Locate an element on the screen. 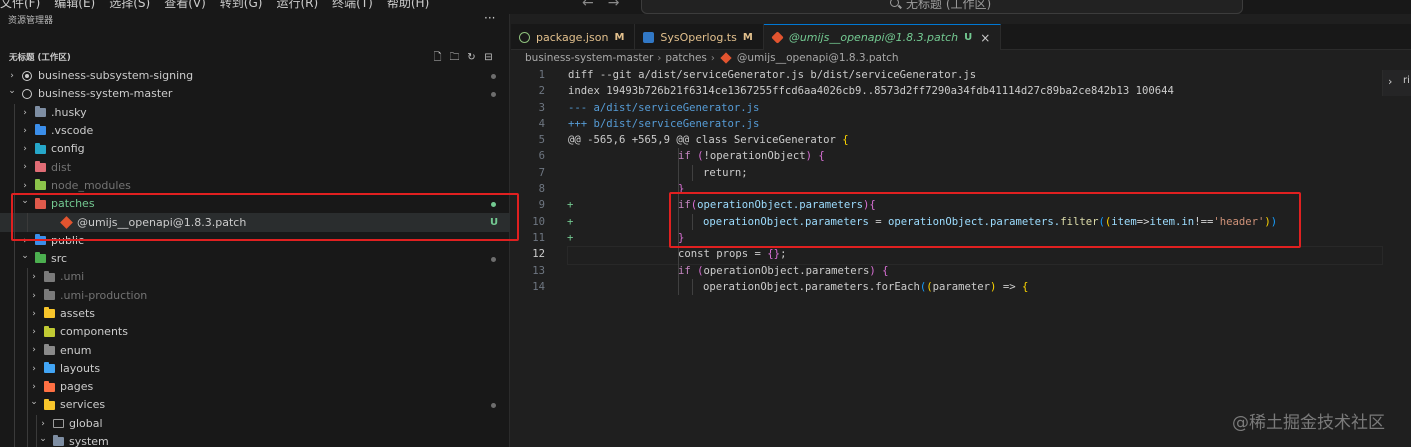 This screenshot has width=1411, height=447. tree-item: › public is located at coordinates (255, 240).